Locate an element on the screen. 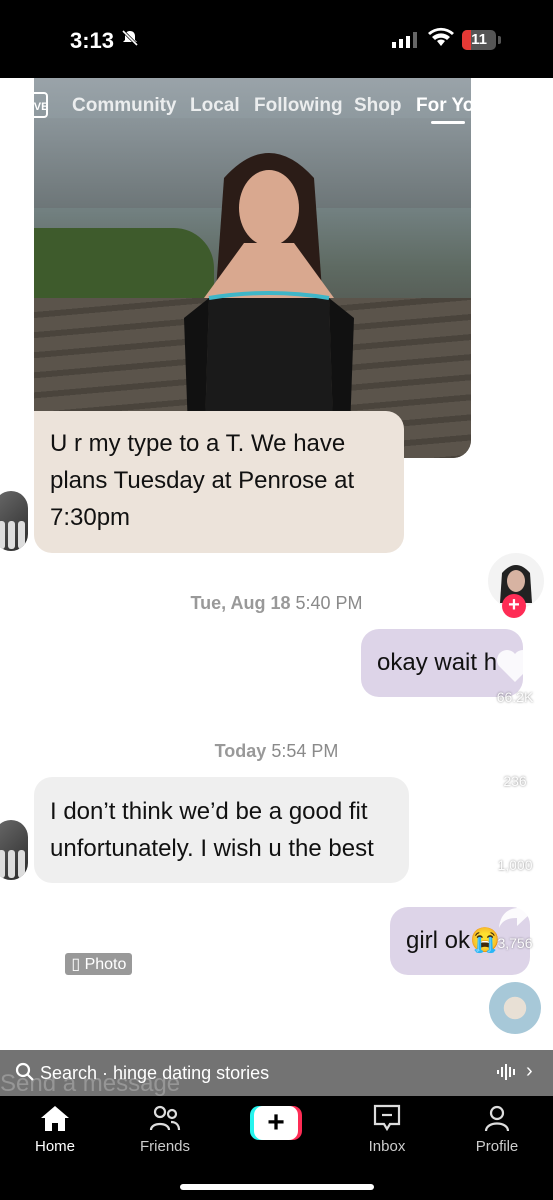 The width and height of the screenshot is (553, 1200). plus-icon: + is located at coordinates (276, 1123).